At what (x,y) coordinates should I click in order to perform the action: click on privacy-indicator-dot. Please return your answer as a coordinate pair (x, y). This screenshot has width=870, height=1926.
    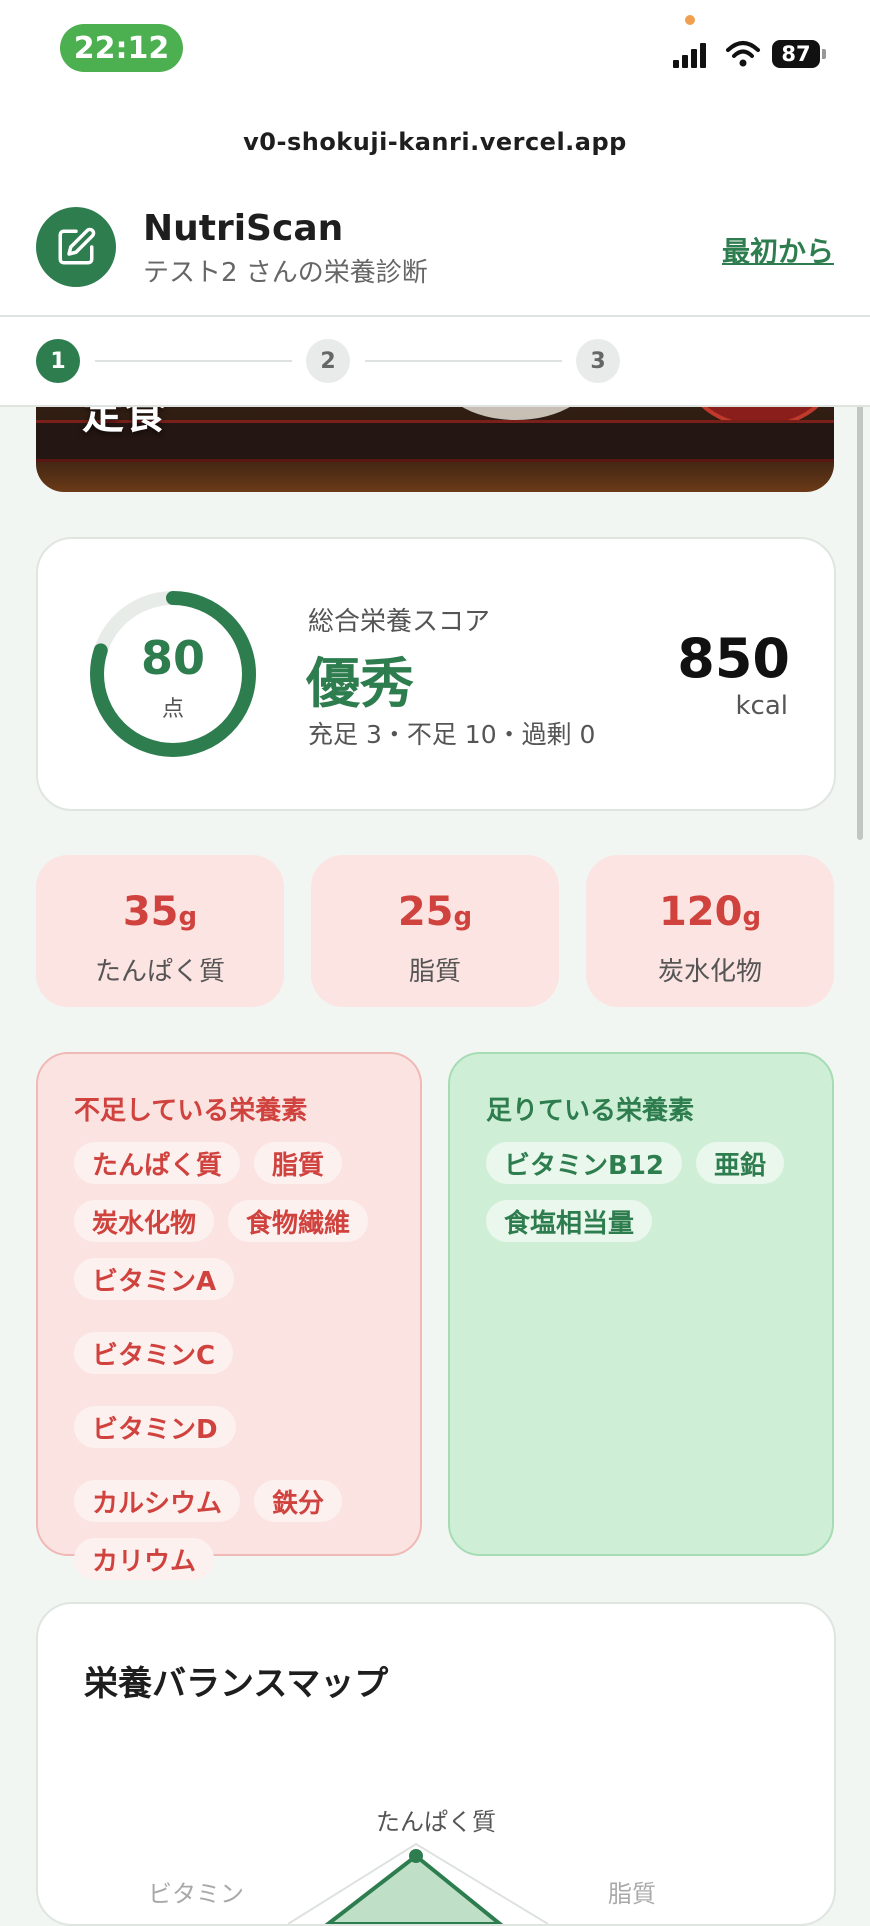
    Looking at the image, I should click on (690, 20).